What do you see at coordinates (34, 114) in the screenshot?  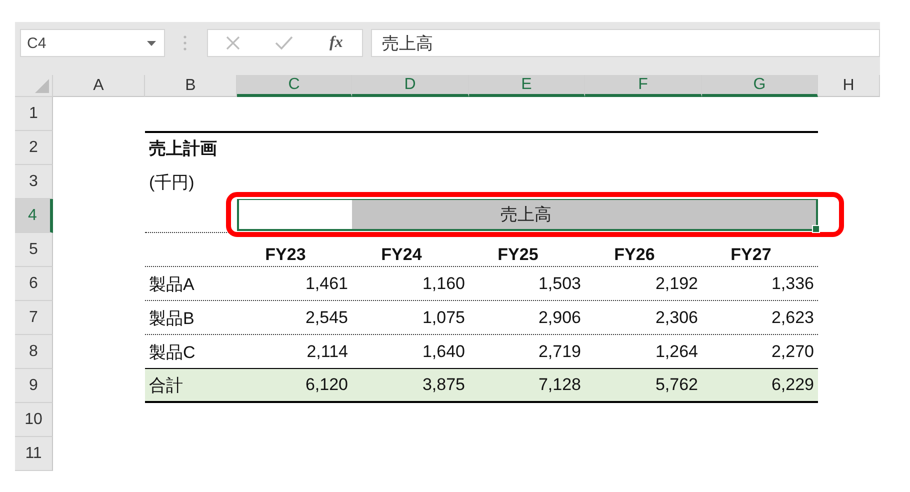 I see `row-header: 1` at bounding box center [34, 114].